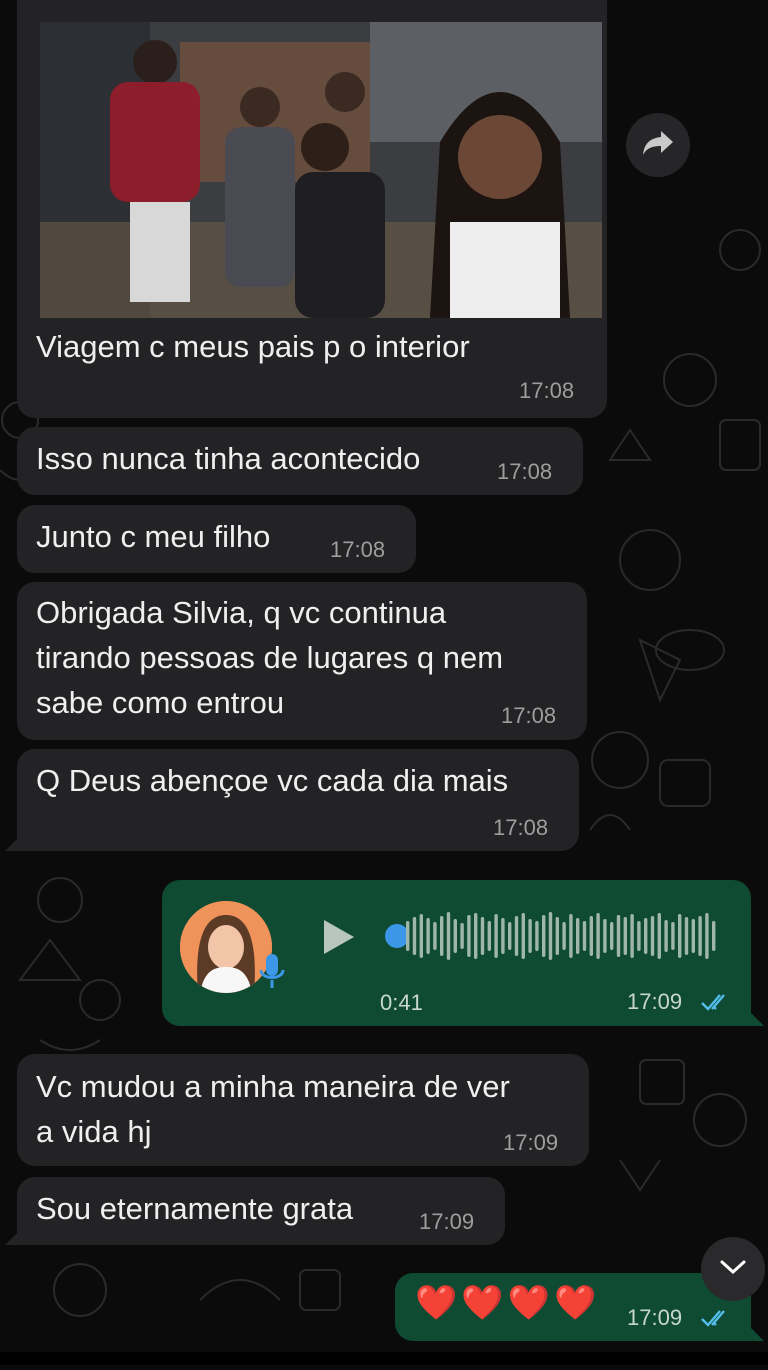  Describe the element at coordinates (508, 1303) in the screenshot. I see `hearts-emoji-text: ❤️❤️❤️❤️` at that location.